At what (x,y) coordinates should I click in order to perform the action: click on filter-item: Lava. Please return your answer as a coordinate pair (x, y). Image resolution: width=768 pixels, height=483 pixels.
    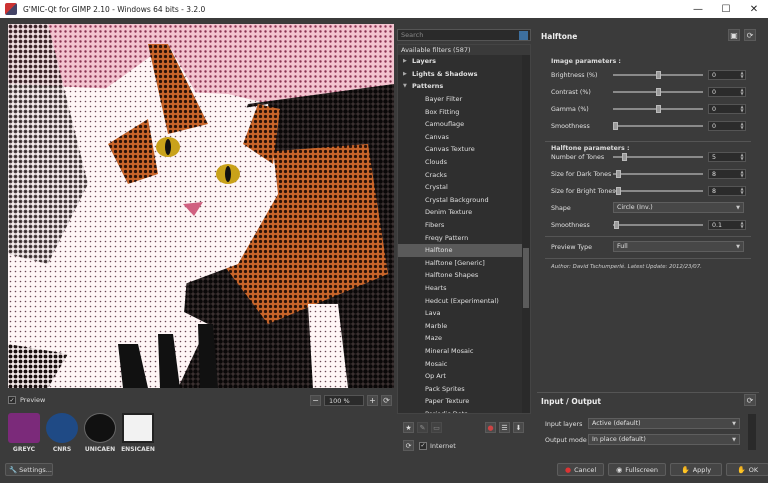
    Looking at the image, I should click on (464, 313).